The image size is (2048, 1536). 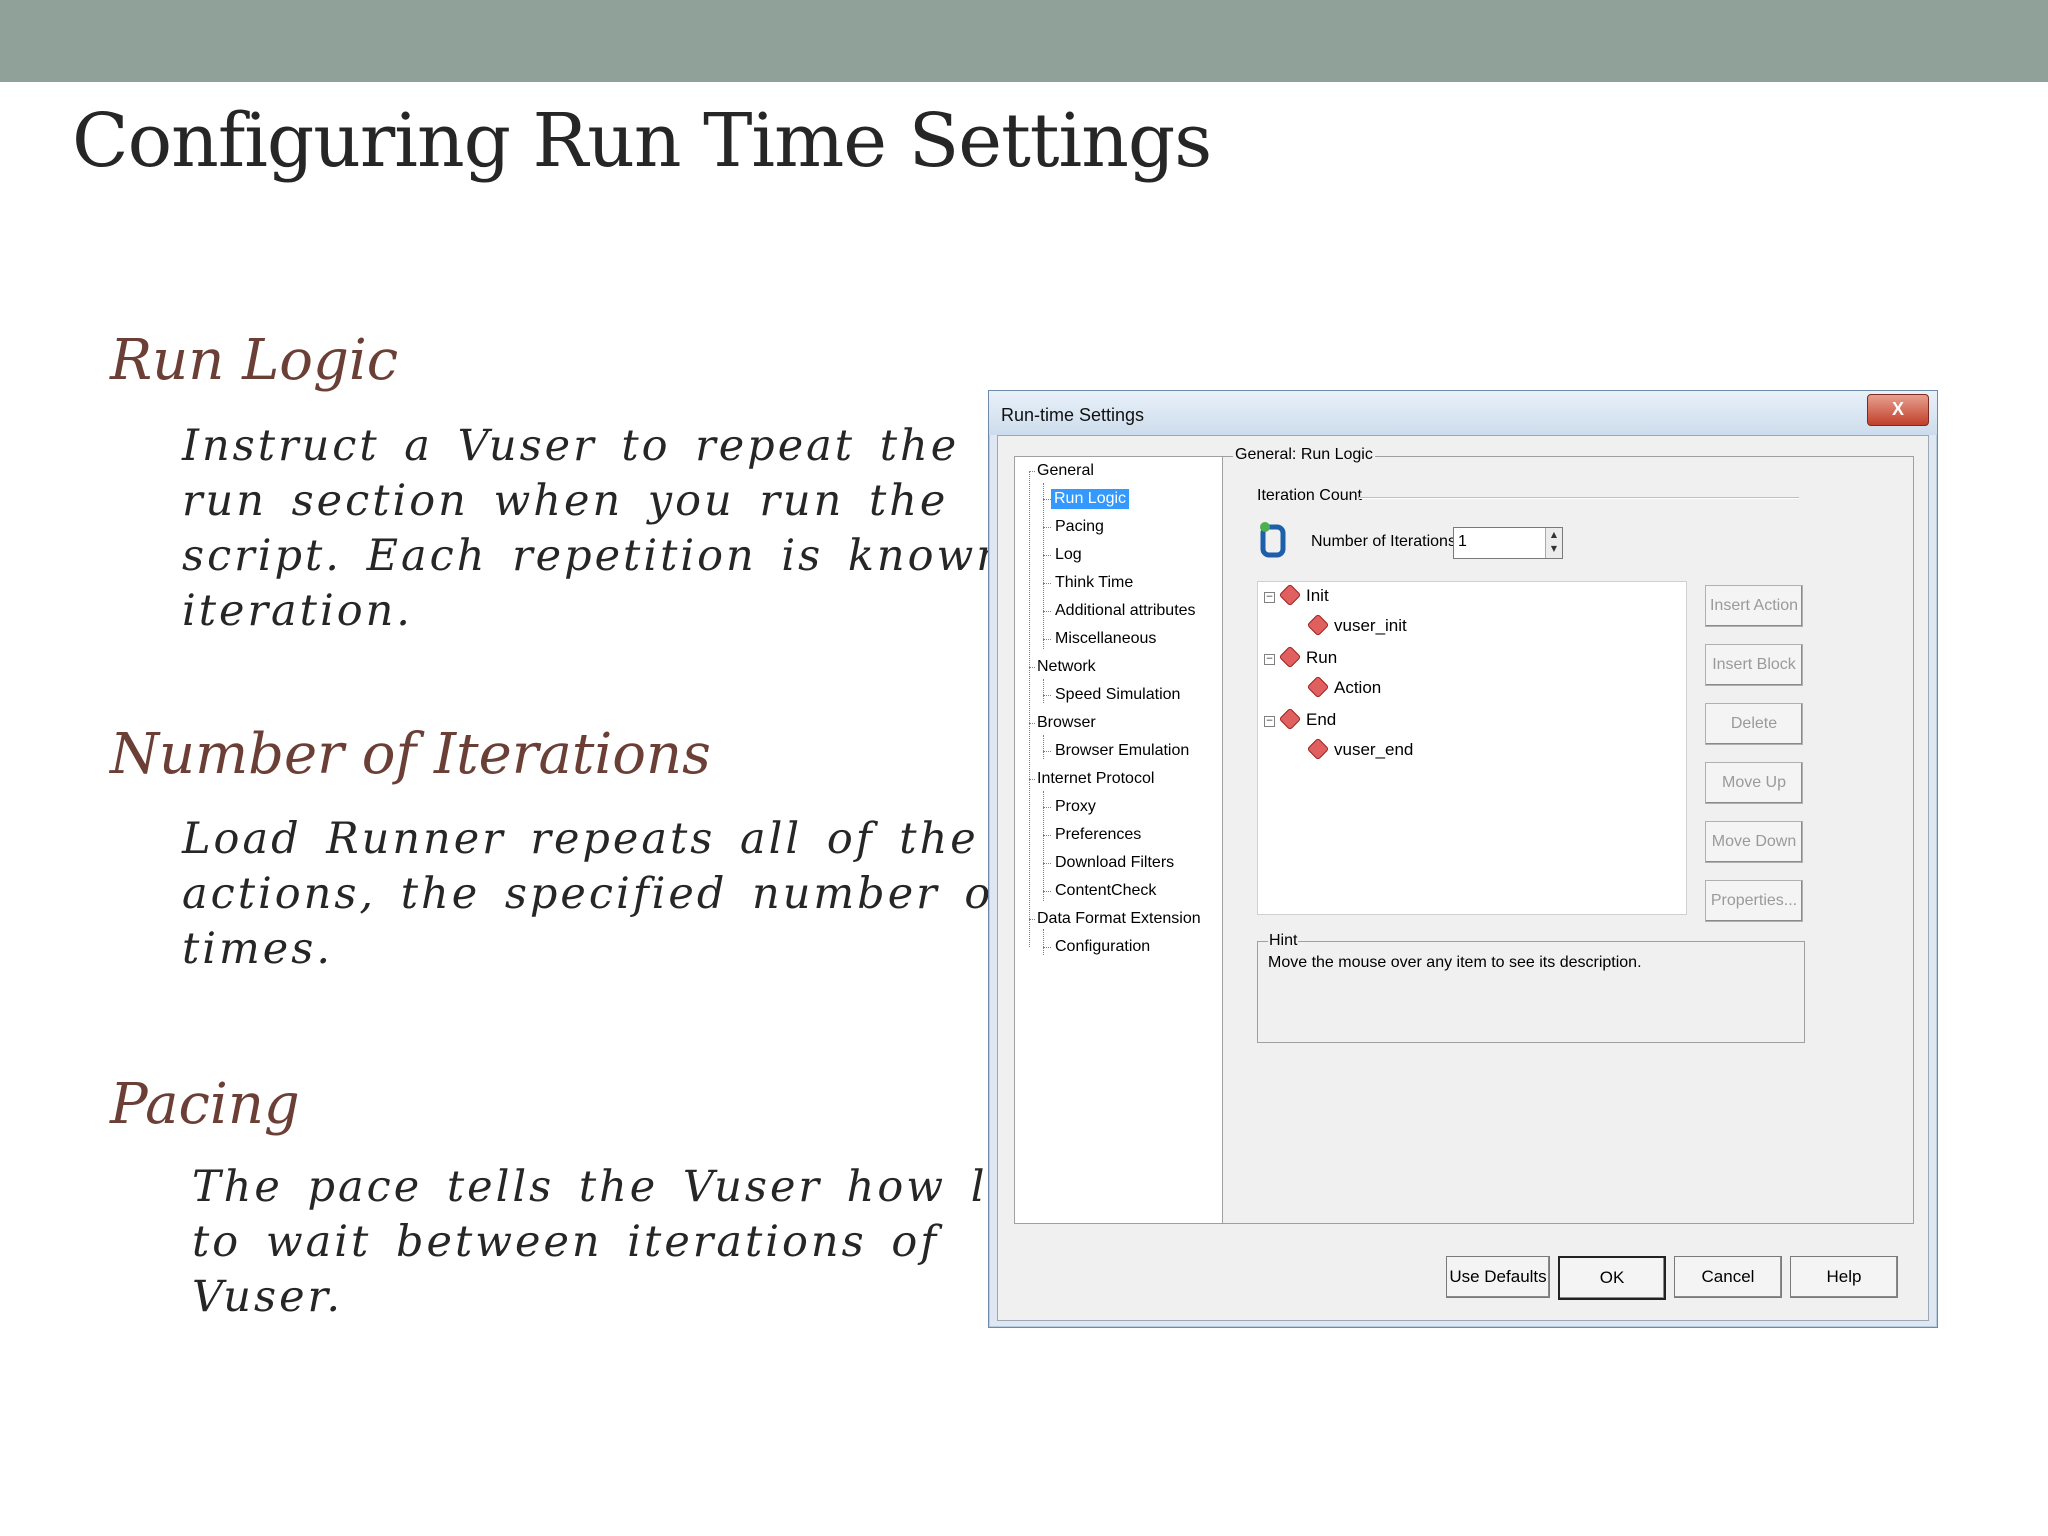 I want to click on insert-block-button: Insert Block, so click(x=1754, y=665).